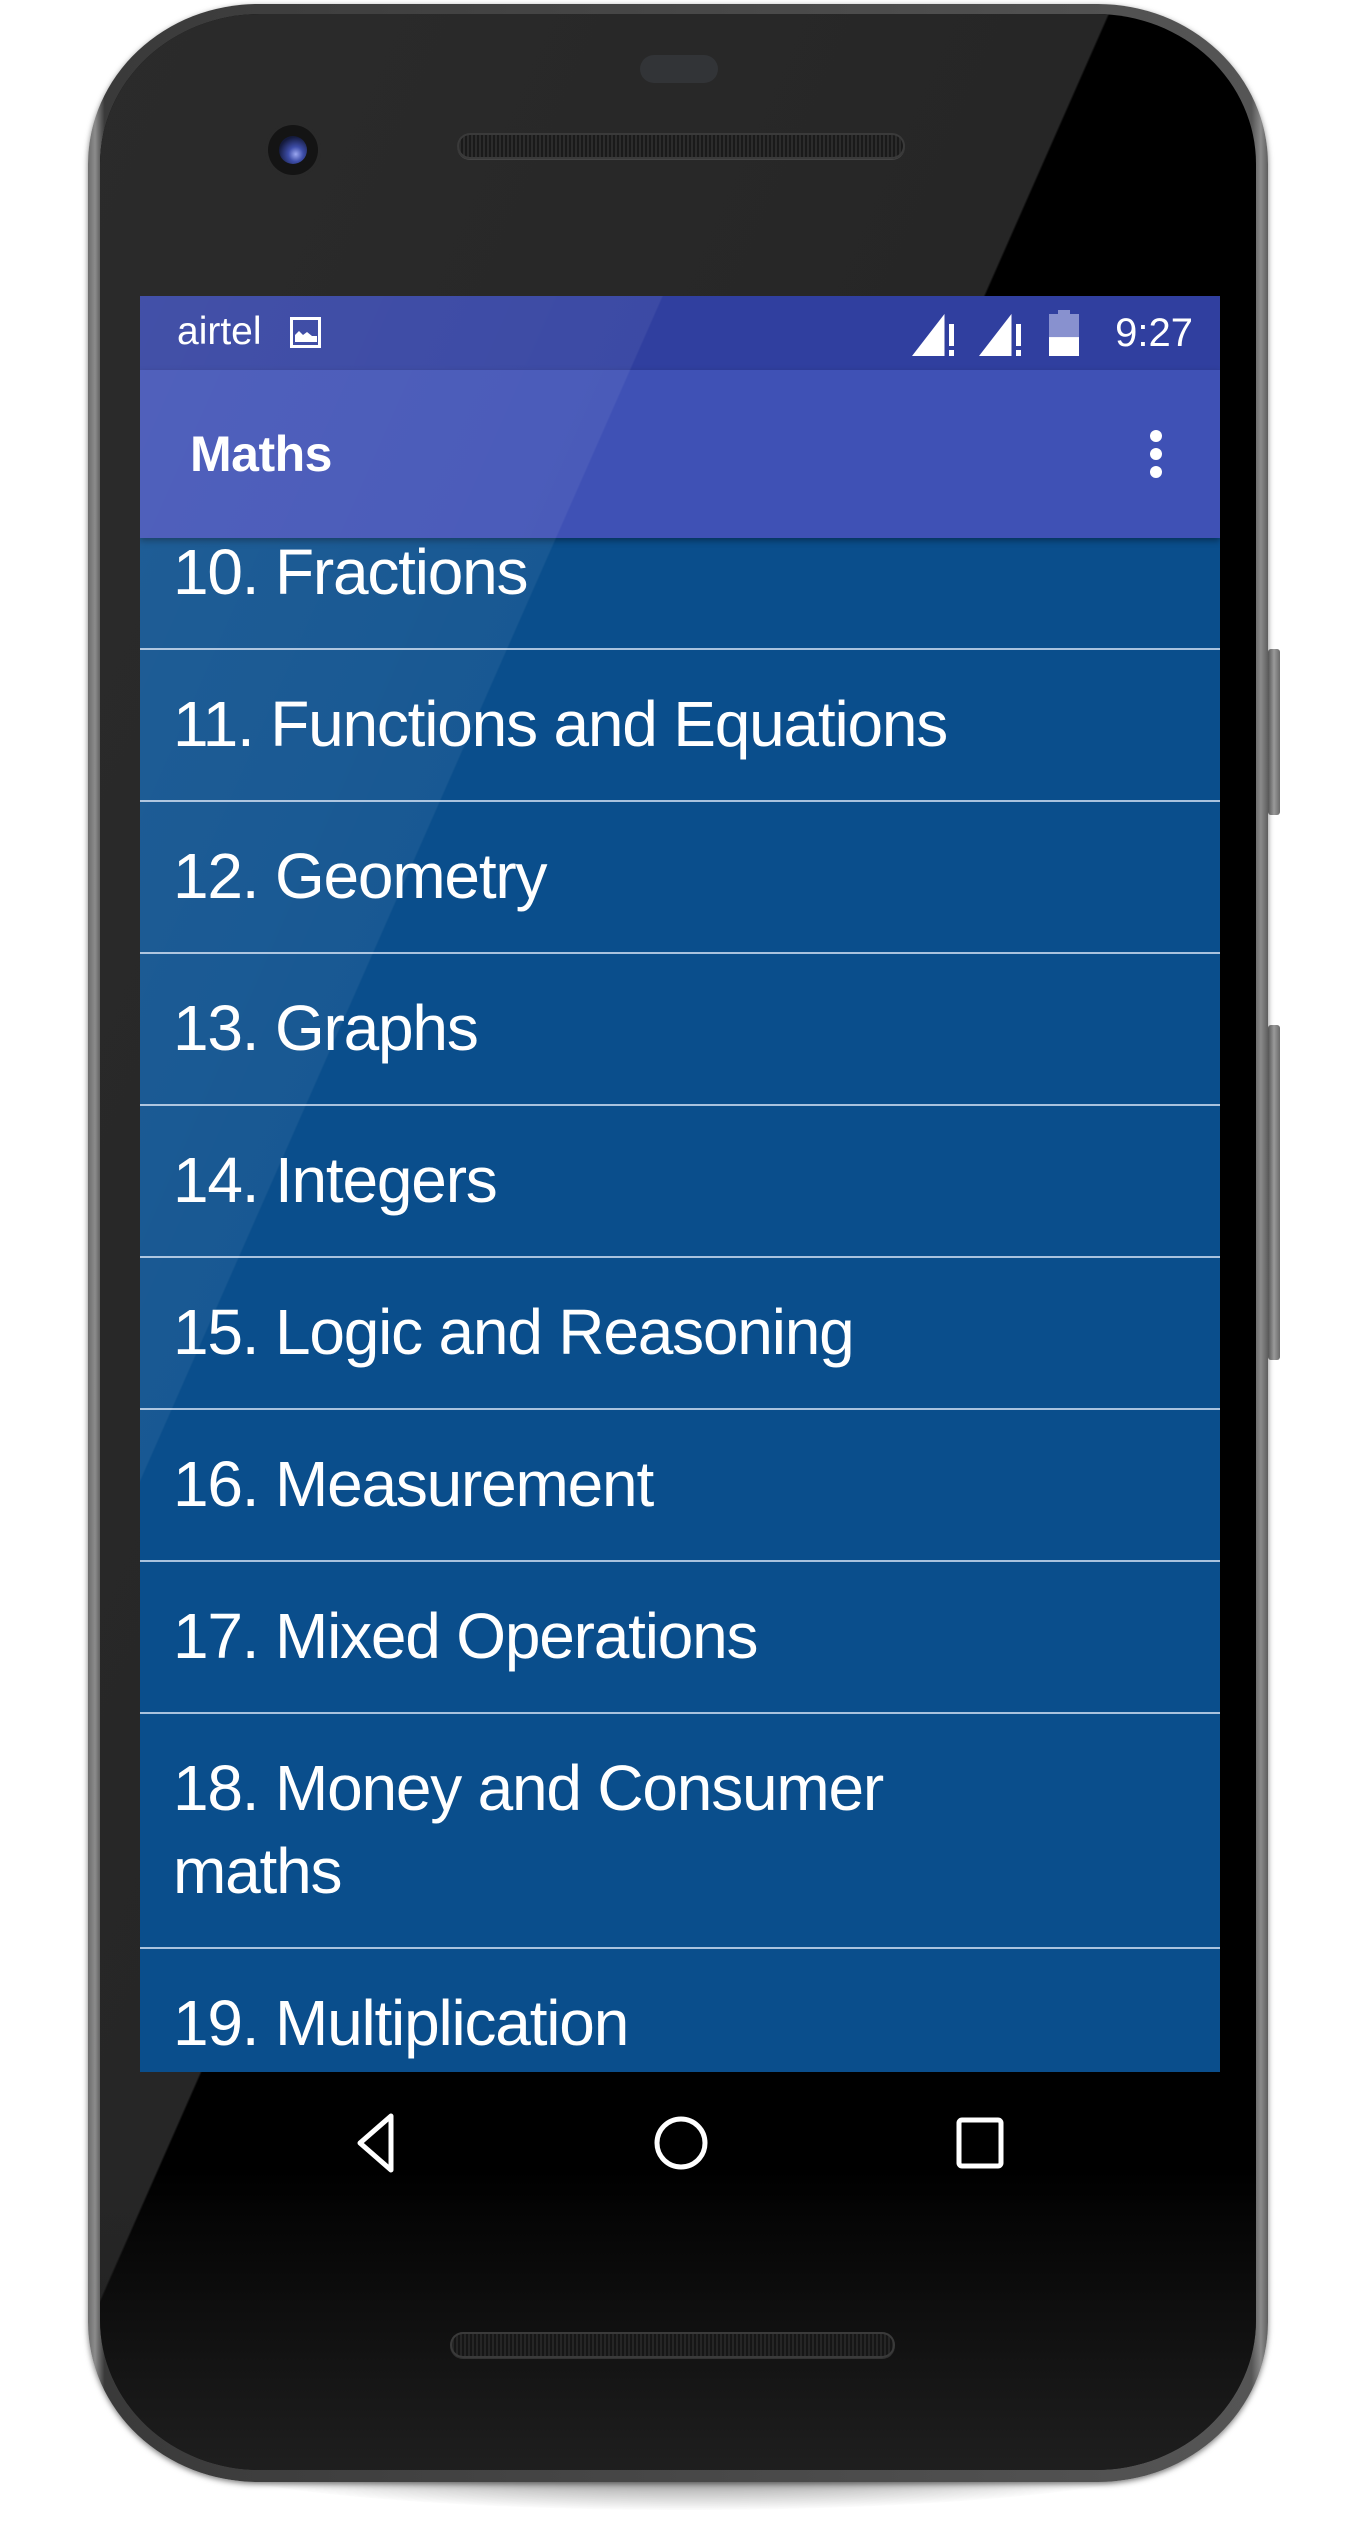 This screenshot has height=2534, width=1370. I want to click on topic-list-item: 13. Graphs, so click(680, 1030).